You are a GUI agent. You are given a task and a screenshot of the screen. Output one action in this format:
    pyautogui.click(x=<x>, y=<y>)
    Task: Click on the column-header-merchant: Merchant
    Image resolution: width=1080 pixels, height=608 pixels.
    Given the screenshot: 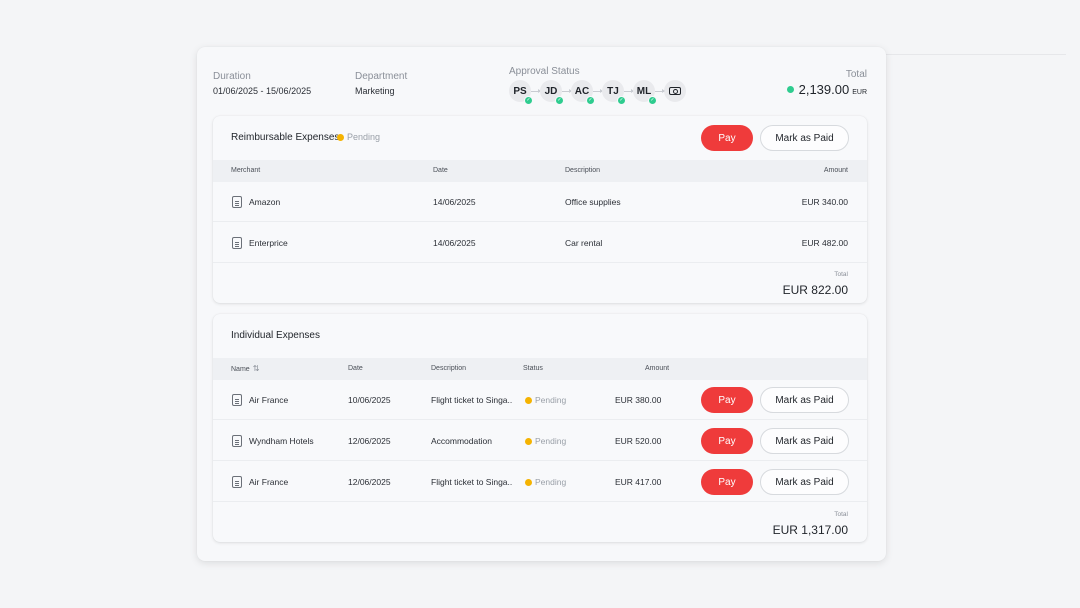 What is the action you would take?
    pyautogui.click(x=245, y=171)
    